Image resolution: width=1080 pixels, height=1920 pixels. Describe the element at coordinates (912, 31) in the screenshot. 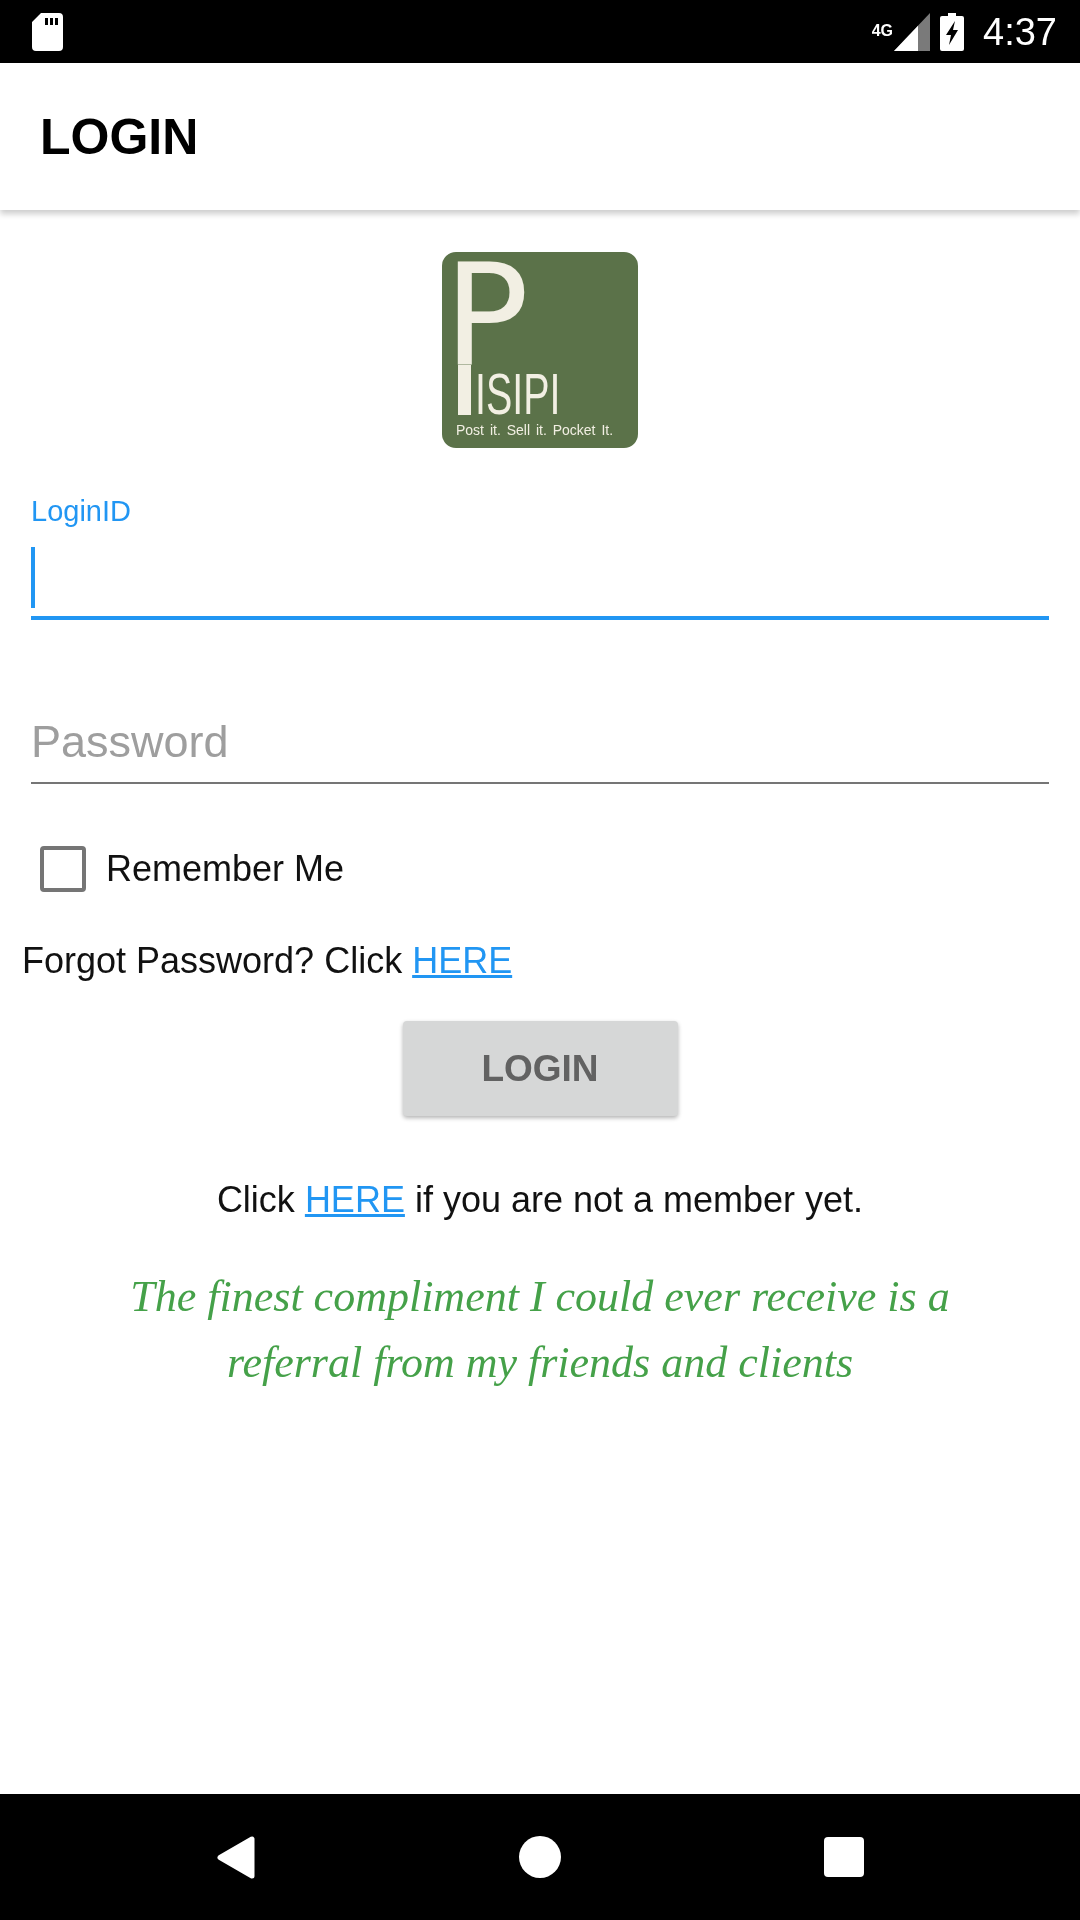

I see `signal-icon` at that location.